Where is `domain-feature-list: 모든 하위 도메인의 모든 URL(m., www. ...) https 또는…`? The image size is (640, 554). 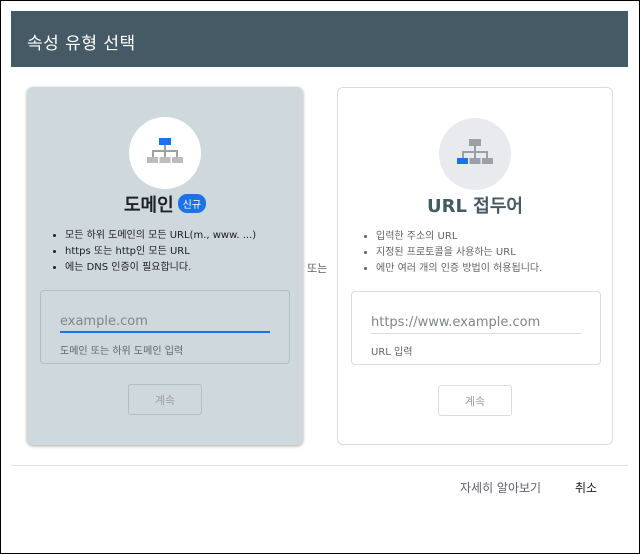
domain-feature-list: 모든 하위 도메인의 모든 URL(m., www. ...) https 또는… is located at coordinates (153, 252).